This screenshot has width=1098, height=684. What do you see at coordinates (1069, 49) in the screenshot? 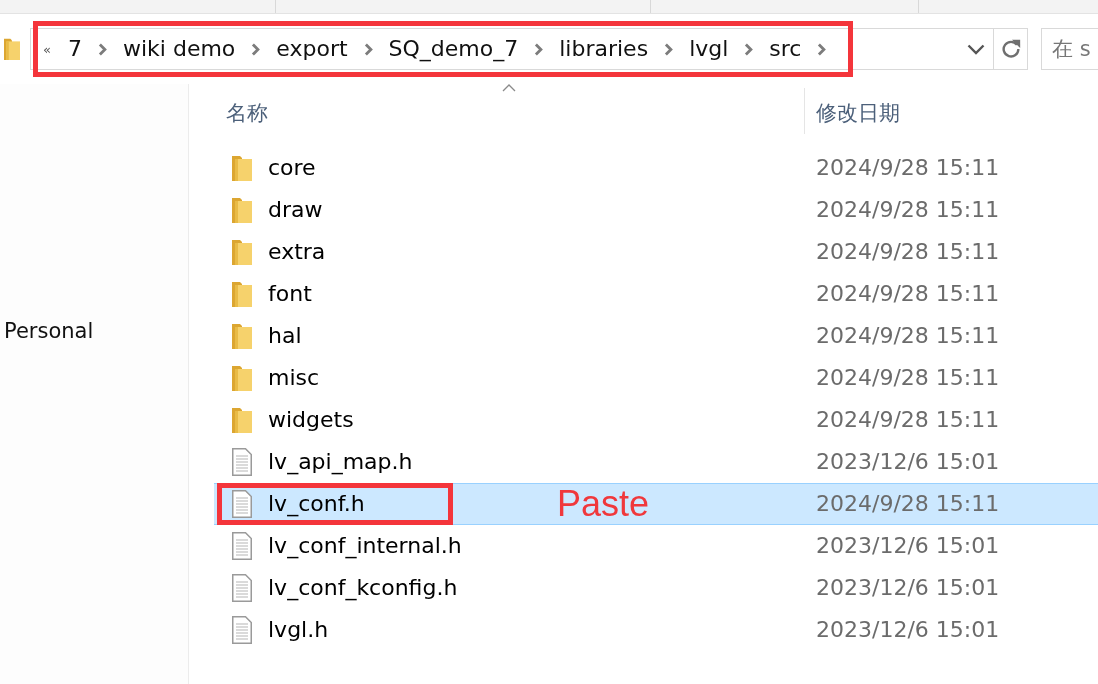
I see `search-field: 在 s` at bounding box center [1069, 49].